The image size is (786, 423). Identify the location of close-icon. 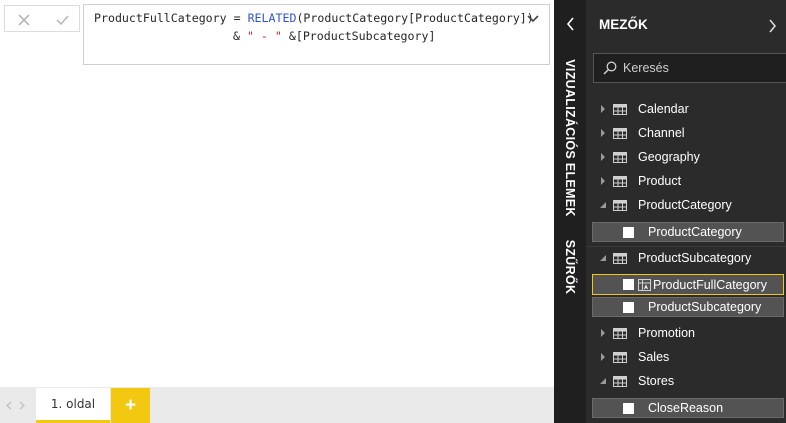
(24, 19).